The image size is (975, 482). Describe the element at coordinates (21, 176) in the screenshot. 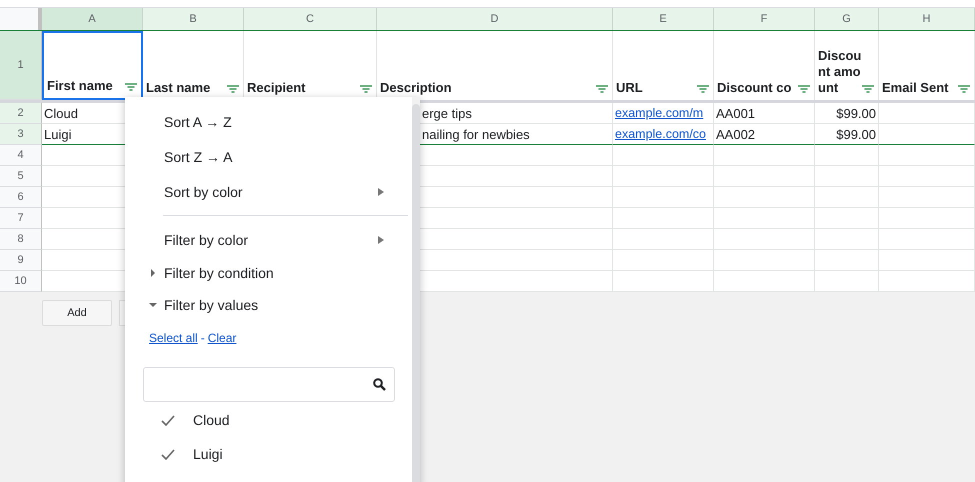

I see `row-header: 5` at that location.